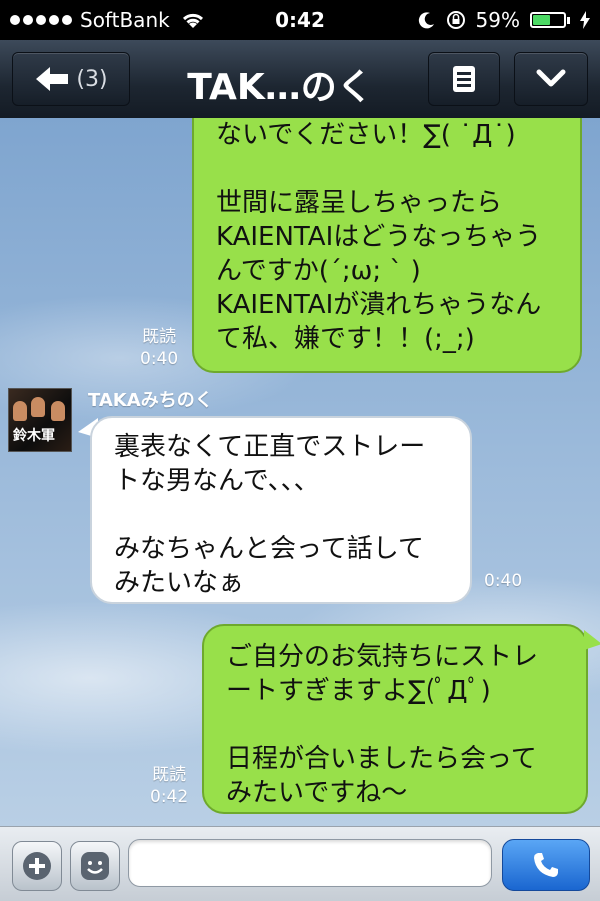  Describe the element at coordinates (159, 348) in the screenshot. I see `message-meta: 既読 0:40` at that location.